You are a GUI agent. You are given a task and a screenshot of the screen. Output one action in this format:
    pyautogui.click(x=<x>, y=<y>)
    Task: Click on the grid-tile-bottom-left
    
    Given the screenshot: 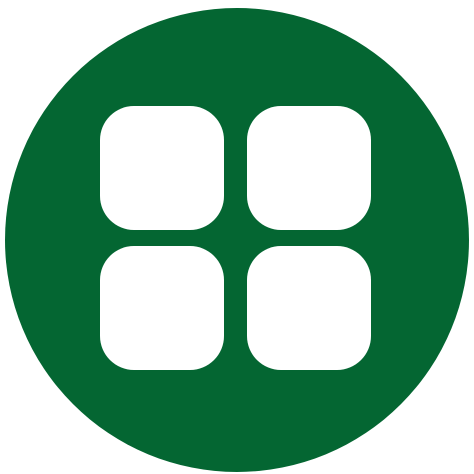 What is the action you would take?
    pyautogui.click(x=162, y=308)
    